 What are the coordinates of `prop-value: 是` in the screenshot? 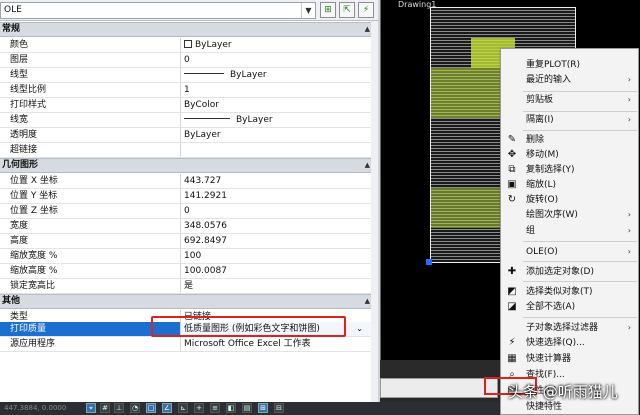 It's located at (276, 286).